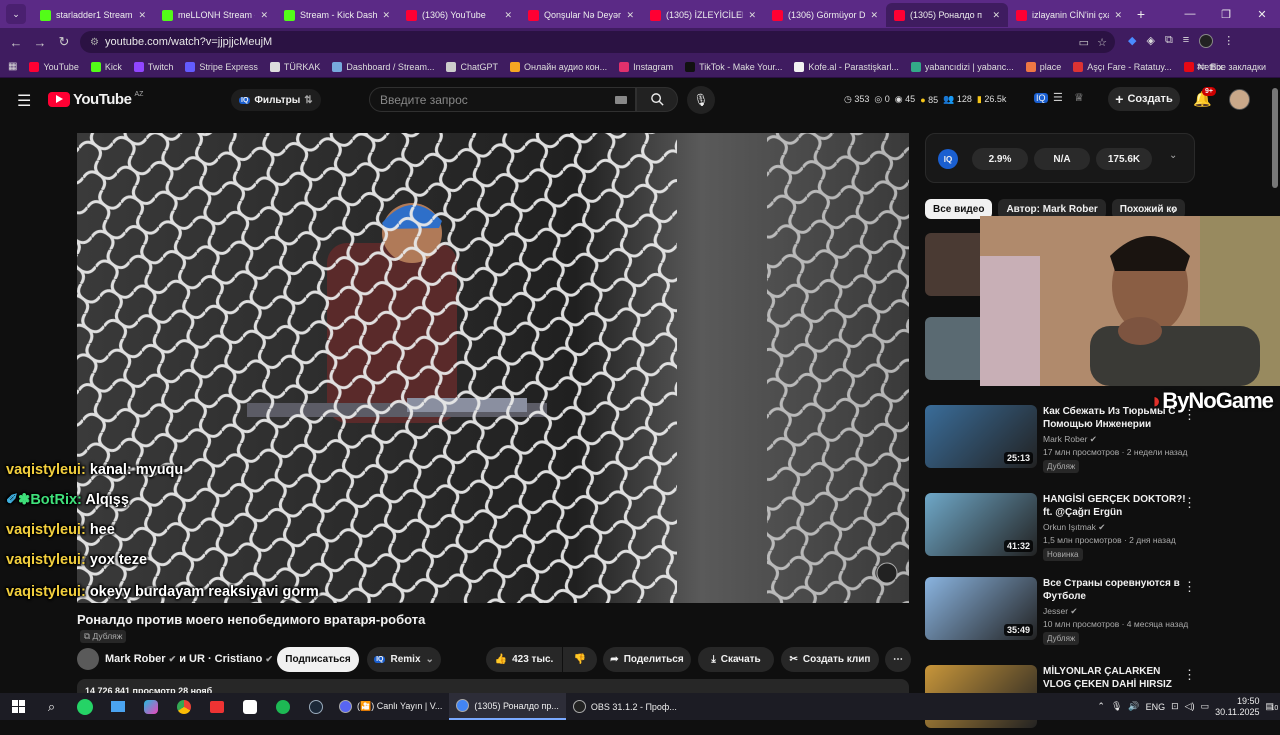 Image resolution: width=1280 pixels, height=735 pixels. What do you see at coordinates (64, 42) in the screenshot?
I see `reload-button: ↻` at bounding box center [64, 42].